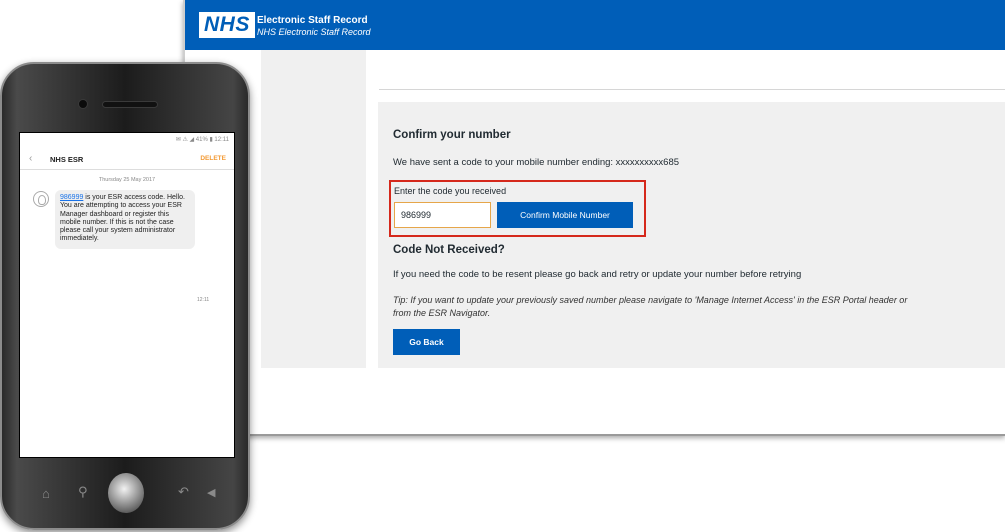  What do you see at coordinates (692, 89) in the screenshot?
I see `divider` at bounding box center [692, 89].